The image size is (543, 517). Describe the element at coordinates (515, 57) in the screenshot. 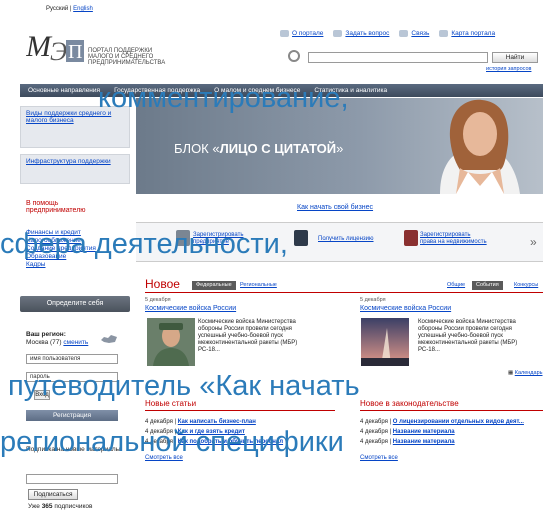

I see `search-button: Найти` at that location.